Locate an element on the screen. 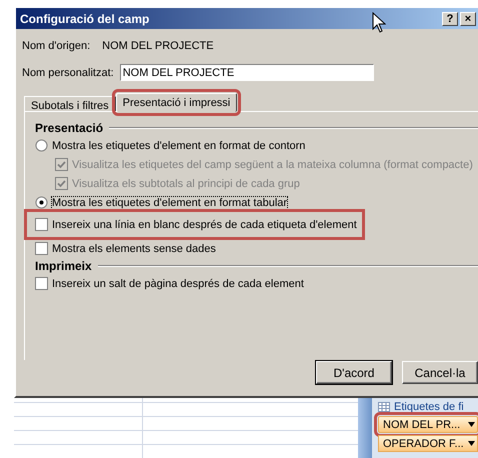 The height and width of the screenshot is (458, 478). ok-button: D'acord is located at coordinates (354, 372).